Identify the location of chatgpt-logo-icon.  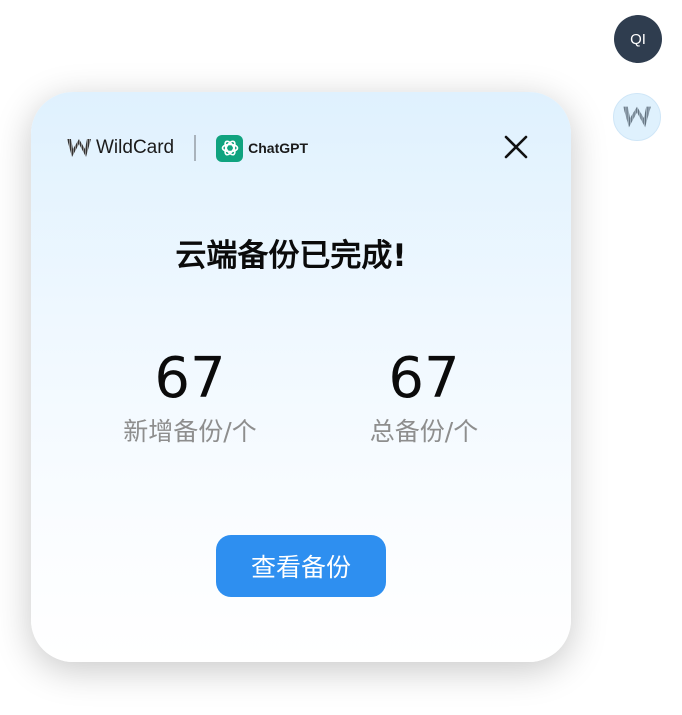
(230, 148).